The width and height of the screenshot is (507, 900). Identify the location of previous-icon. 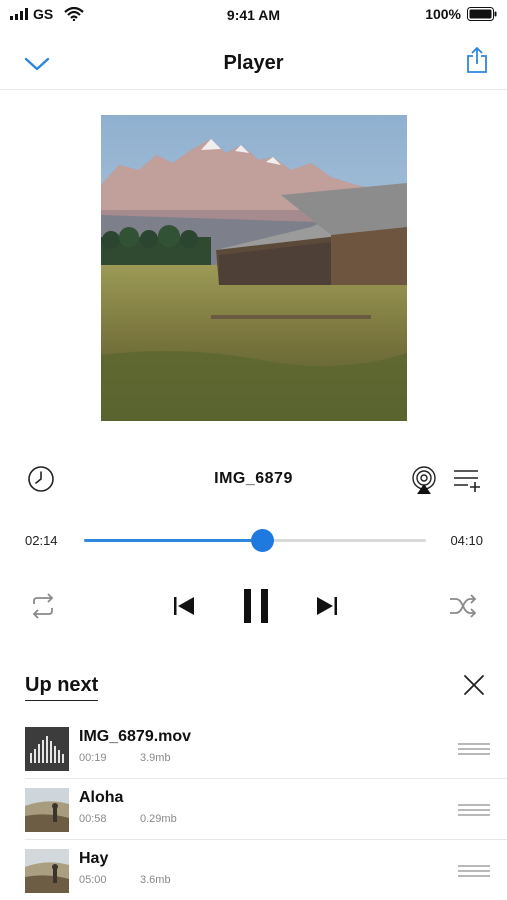
(184, 606).